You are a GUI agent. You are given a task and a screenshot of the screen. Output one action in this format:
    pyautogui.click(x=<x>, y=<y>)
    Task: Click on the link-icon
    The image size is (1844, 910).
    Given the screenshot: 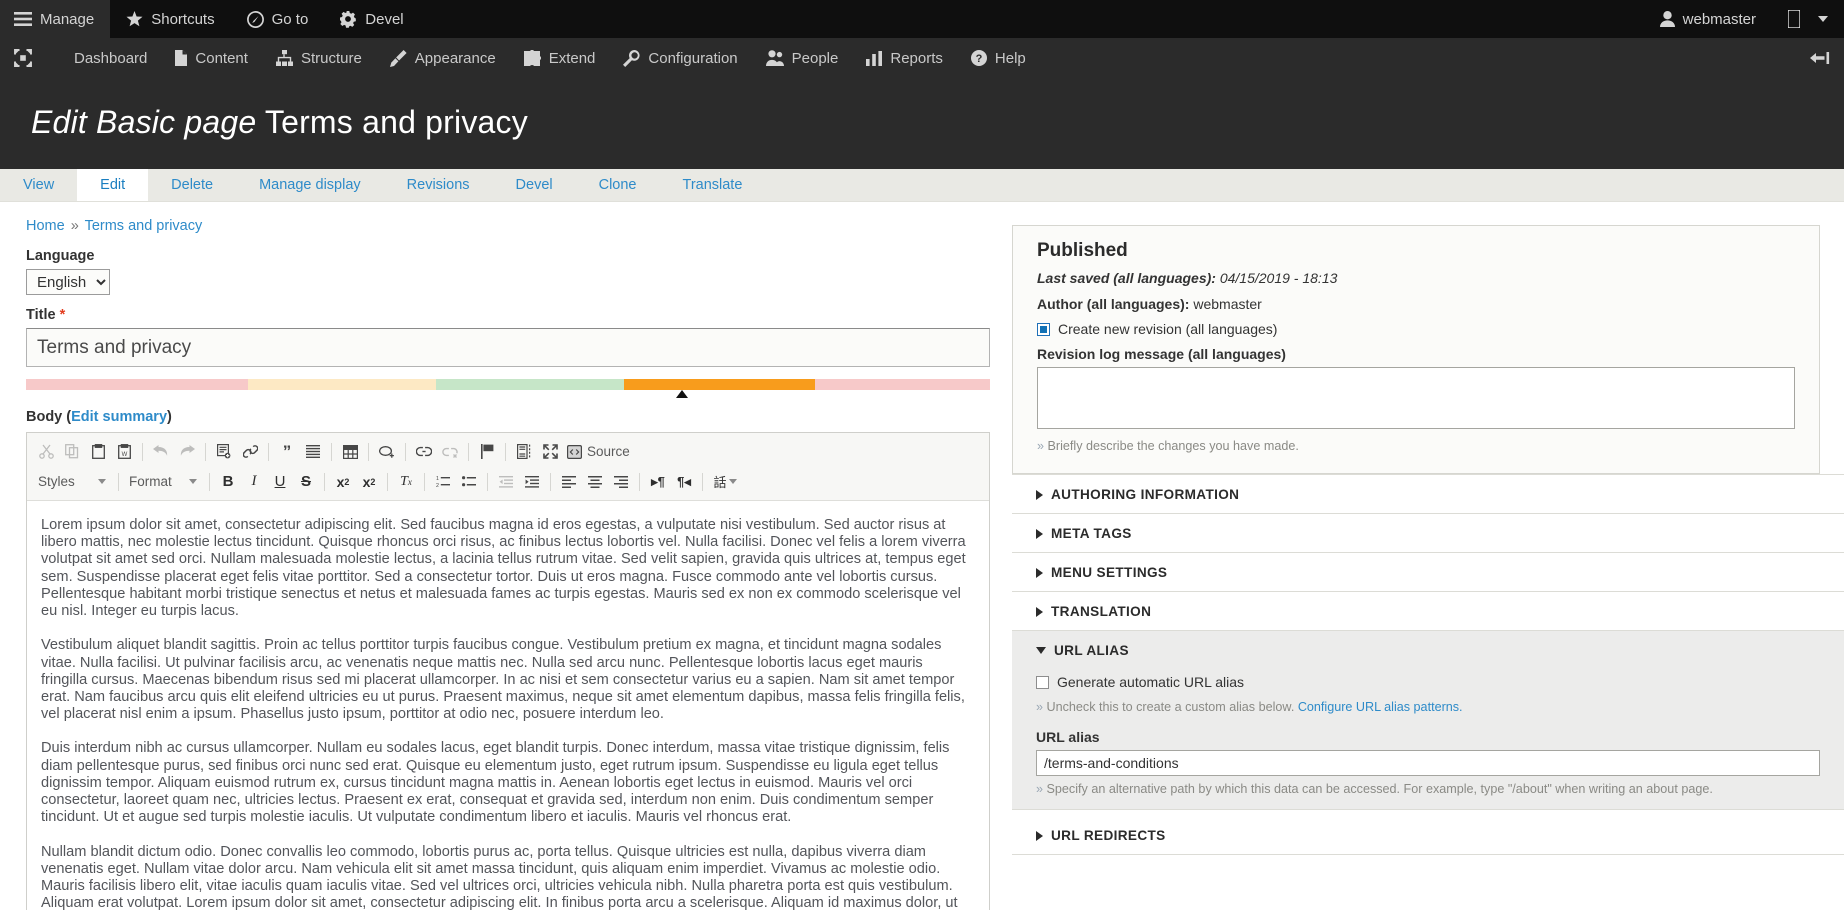 What is the action you would take?
    pyautogui.click(x=424, y=452)
    